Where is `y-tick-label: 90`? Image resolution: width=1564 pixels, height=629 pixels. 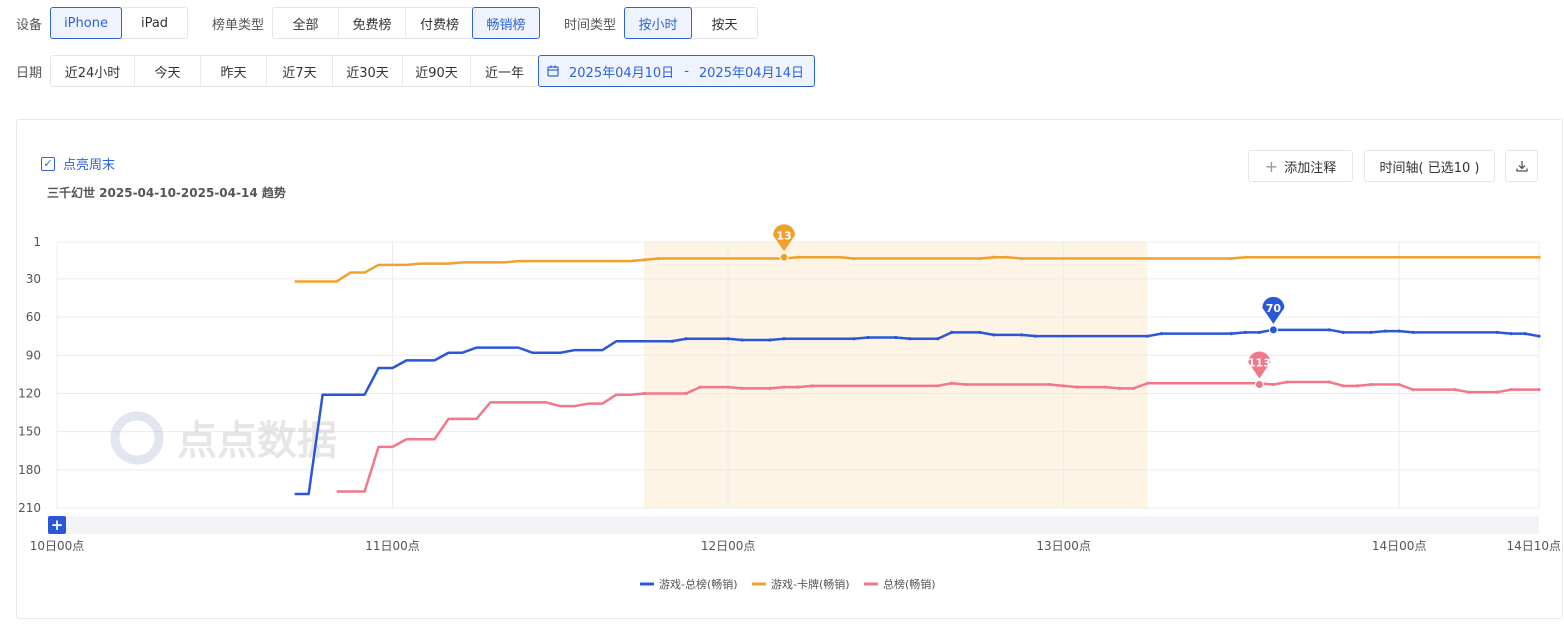
y-tick-label: 90 is located at coordinates (33, 355).